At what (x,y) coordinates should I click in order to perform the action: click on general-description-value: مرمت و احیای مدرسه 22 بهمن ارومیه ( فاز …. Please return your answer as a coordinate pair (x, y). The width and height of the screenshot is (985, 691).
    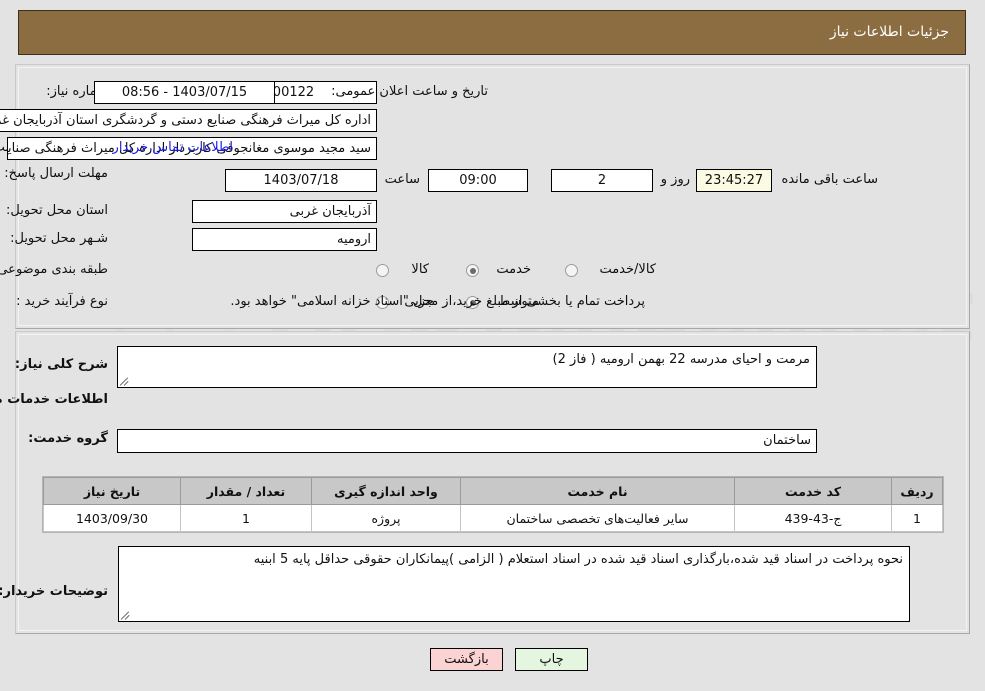
    Looking at the image, I should click on (467, 367).